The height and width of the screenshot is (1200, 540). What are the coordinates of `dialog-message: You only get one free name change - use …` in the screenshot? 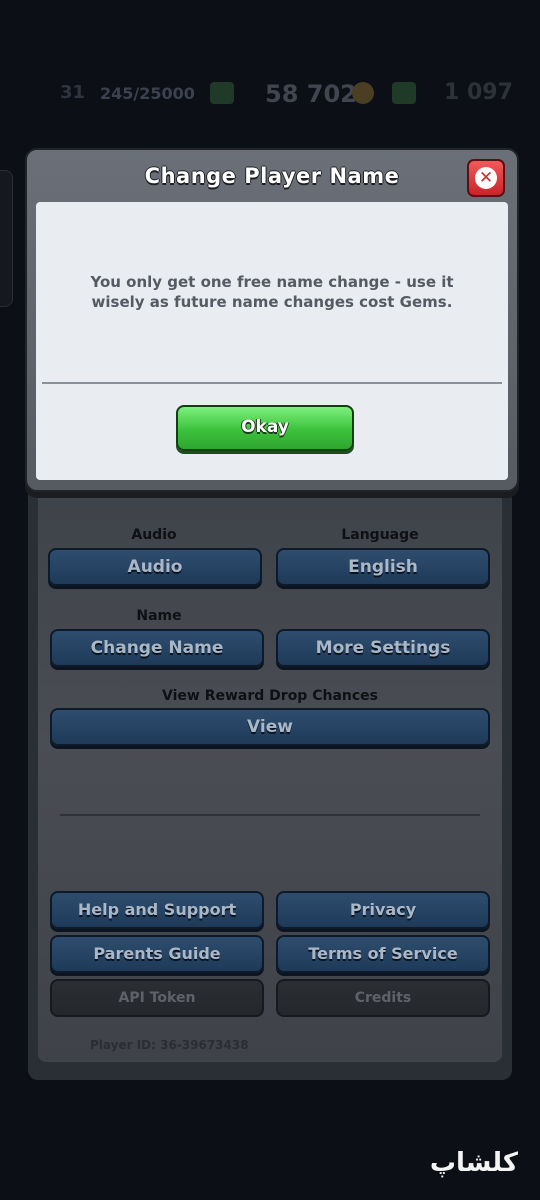 It's located at (272, 292).